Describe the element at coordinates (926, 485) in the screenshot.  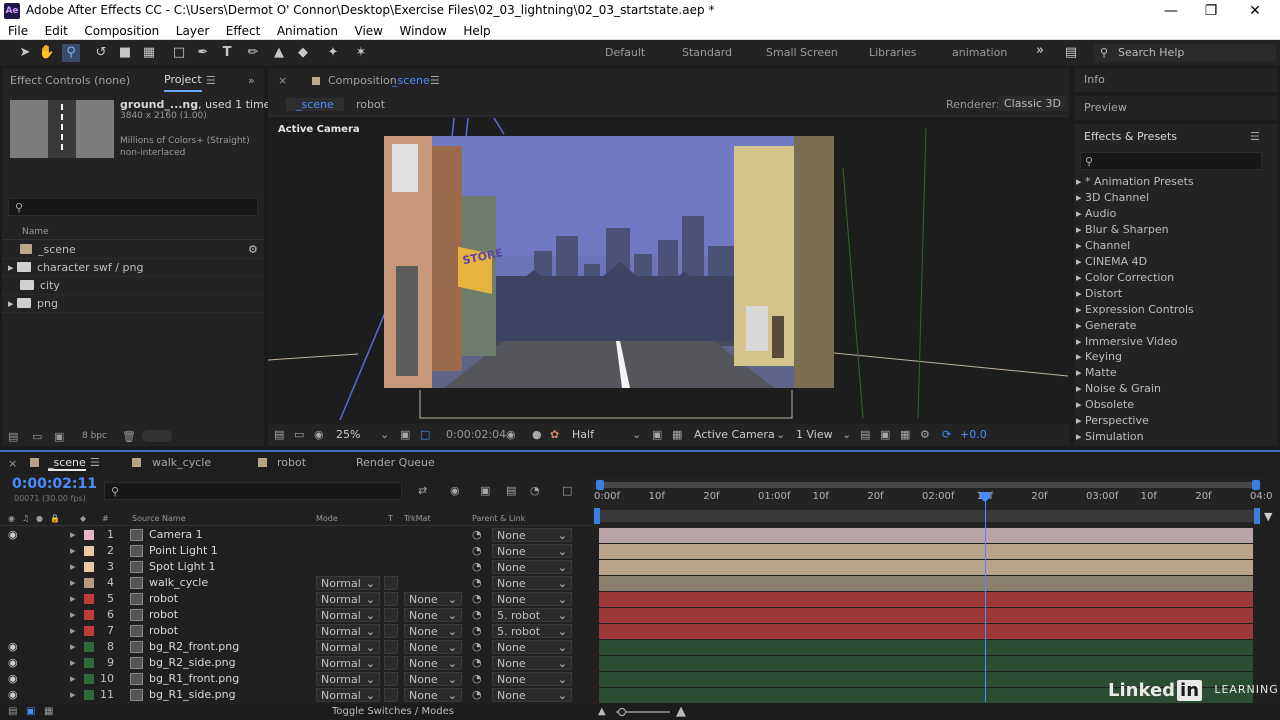
I see `time-navigator` at that location.